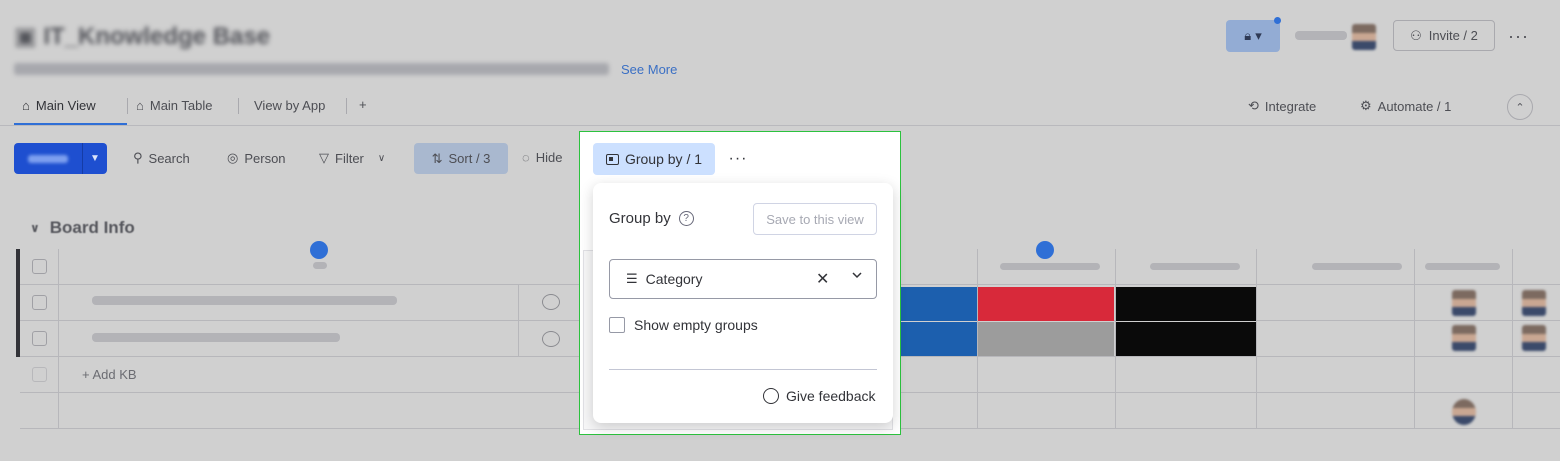  Describe the element at coordinates (138, 157) in the screenshot. I see `search-icon: ⚲` at that location.